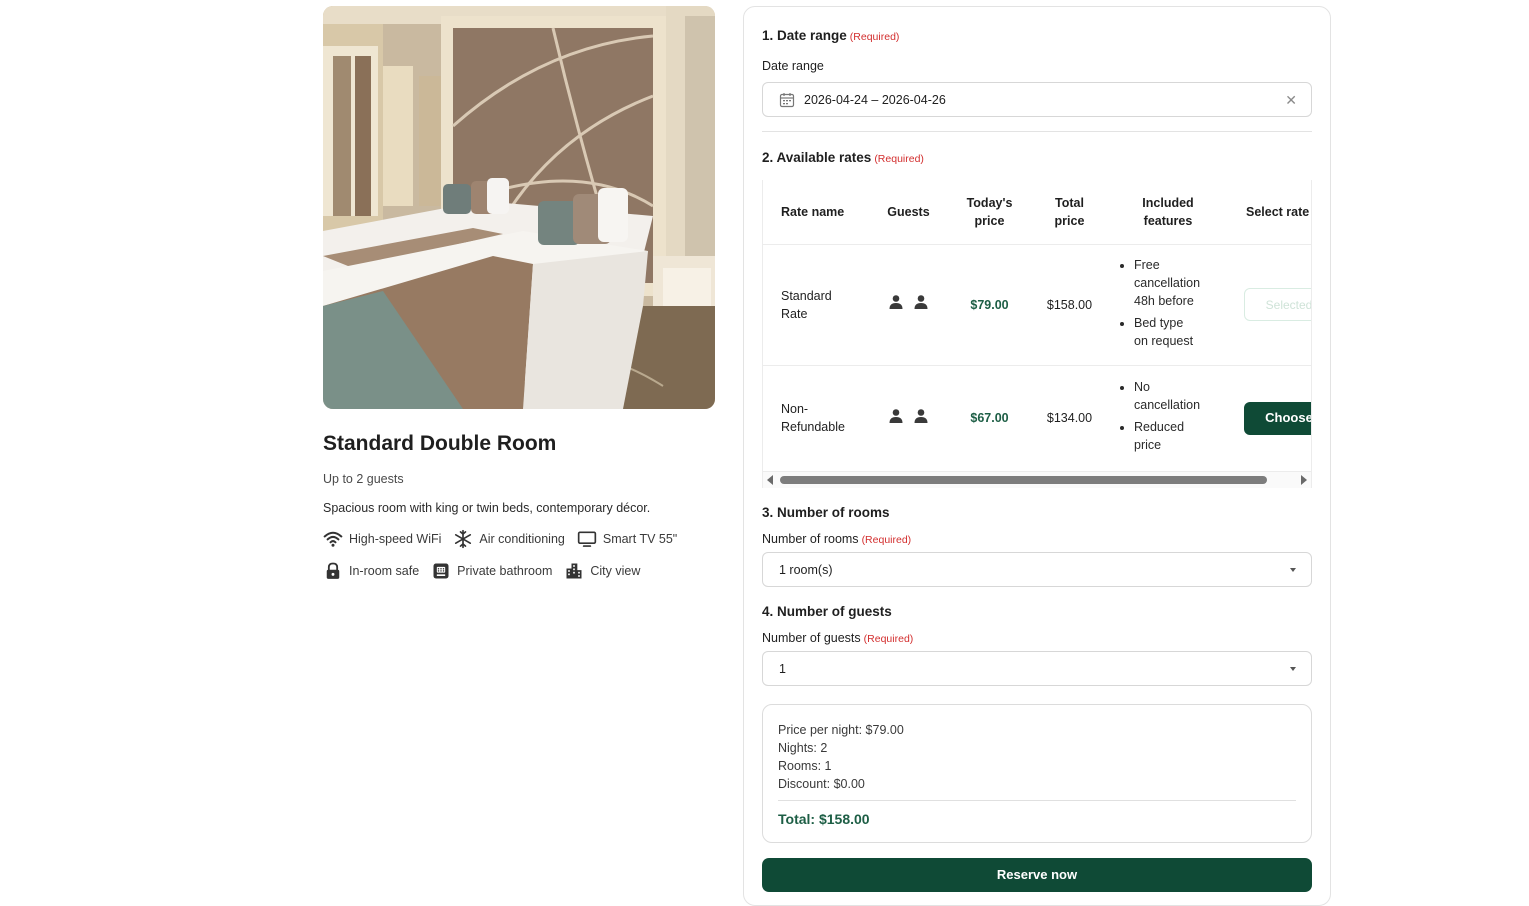  I want to click on rate-name: Non- Refundable, so click(817, 418).